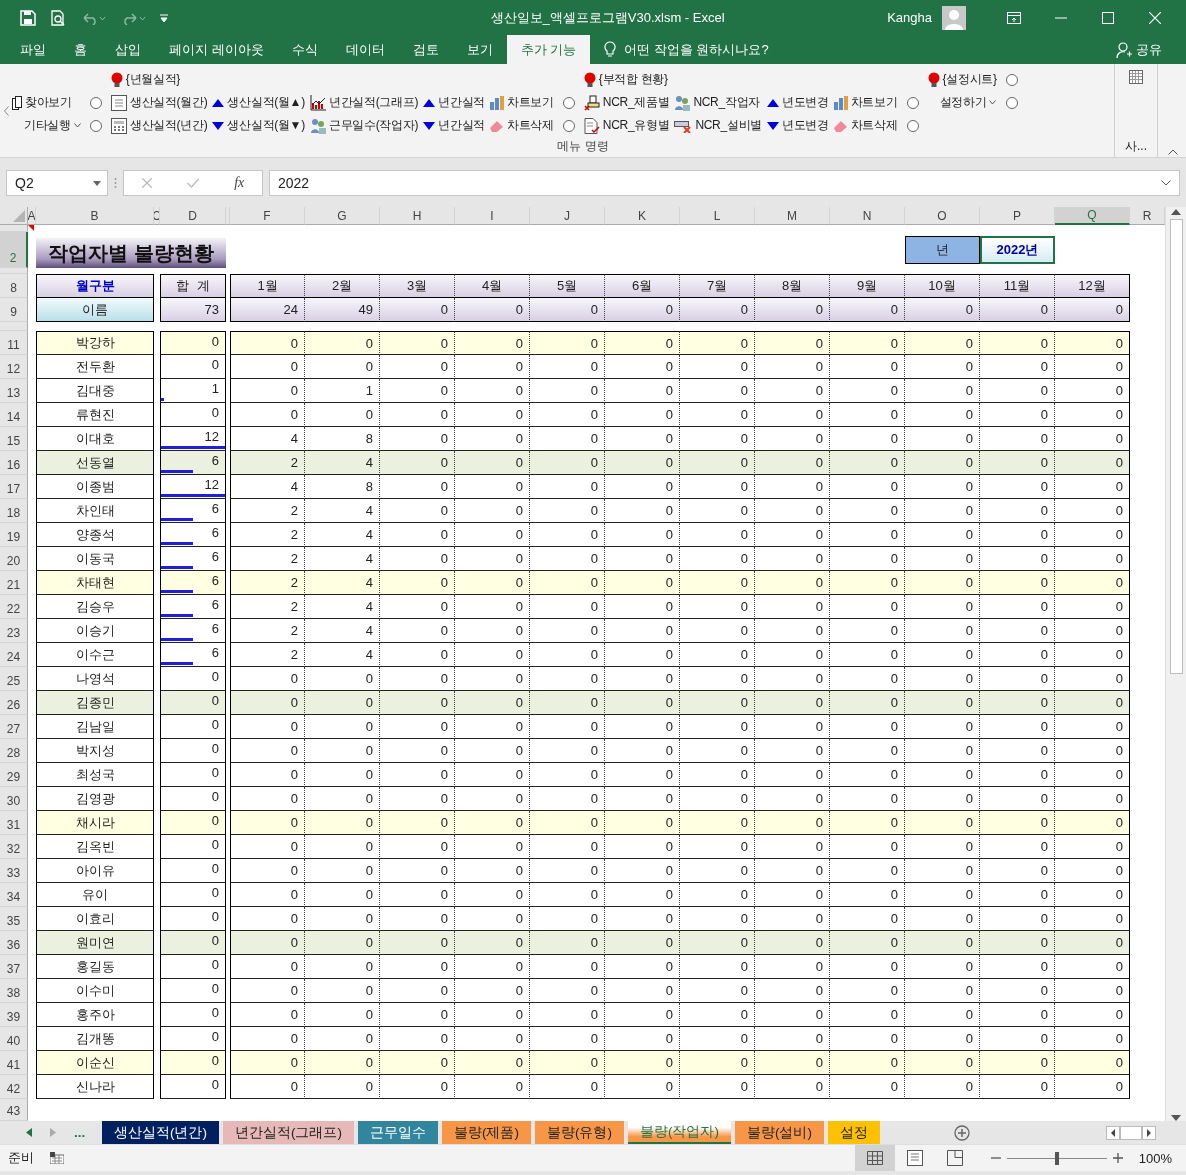 This screenshot has height=1175, width=1186. I want to click on zoom-level: 100%, so click(1155, 1158).